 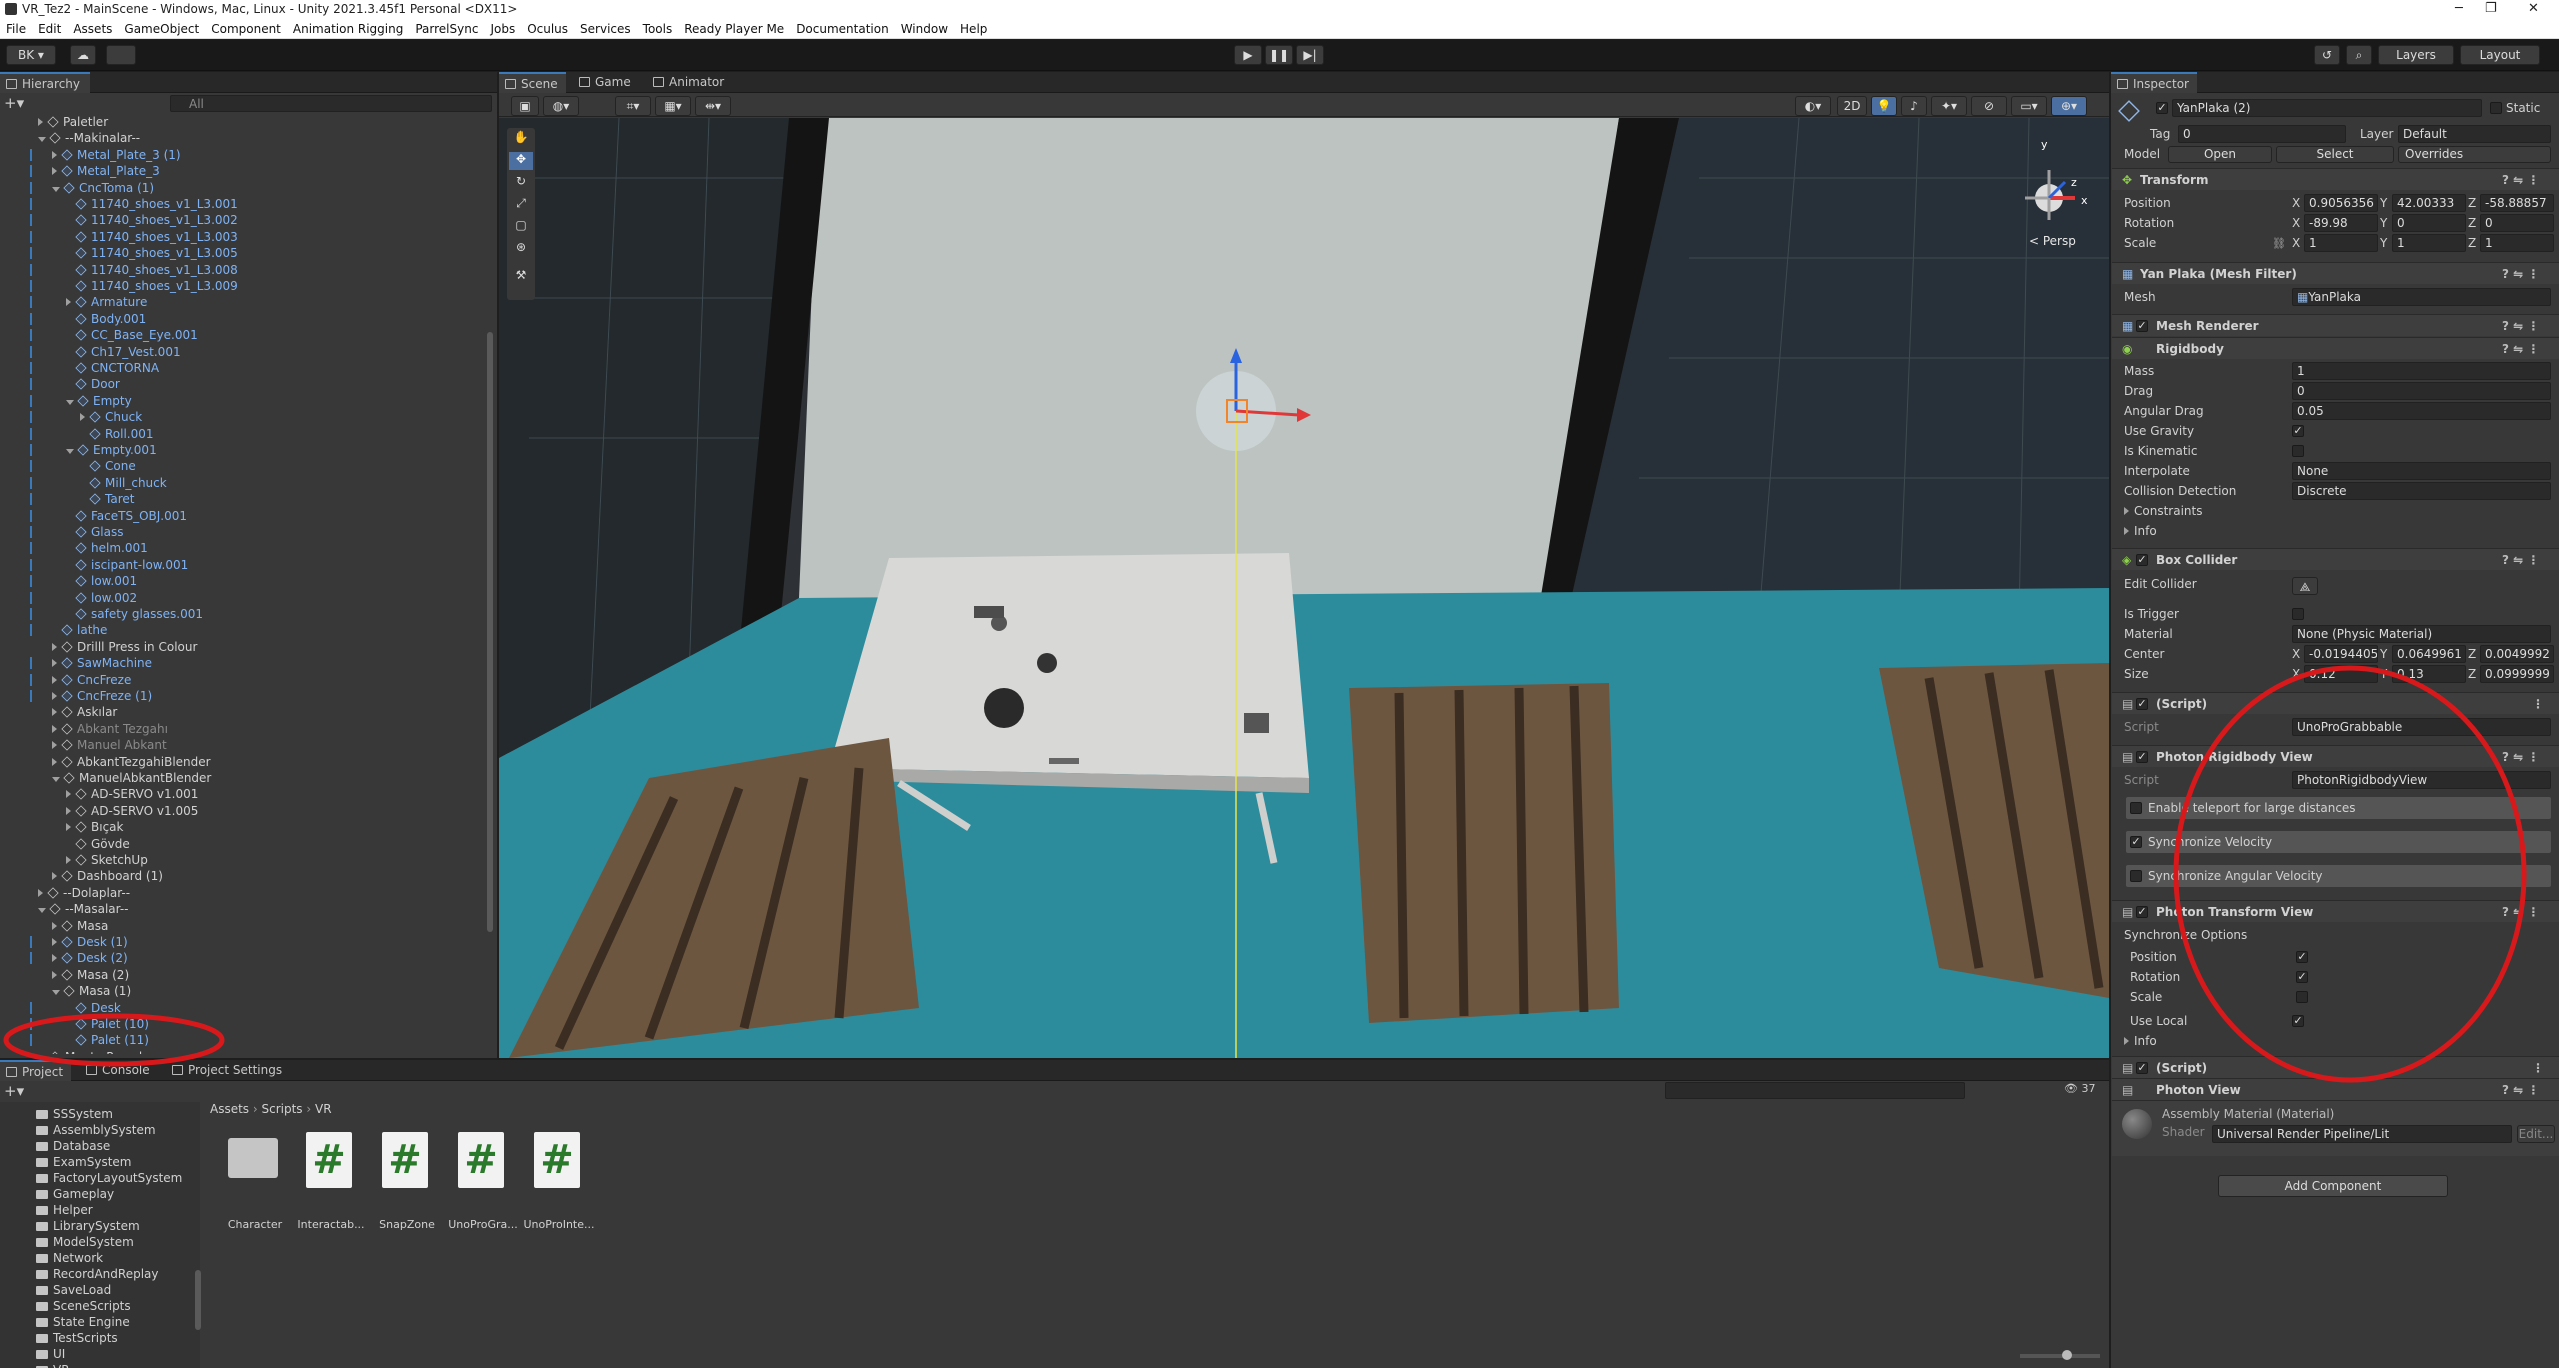 What do you see at coordinates (243, 335) in the screenshot?
I see `hierarchy-row: CC_Base_Eye.001` at bounding box center [243, 335].